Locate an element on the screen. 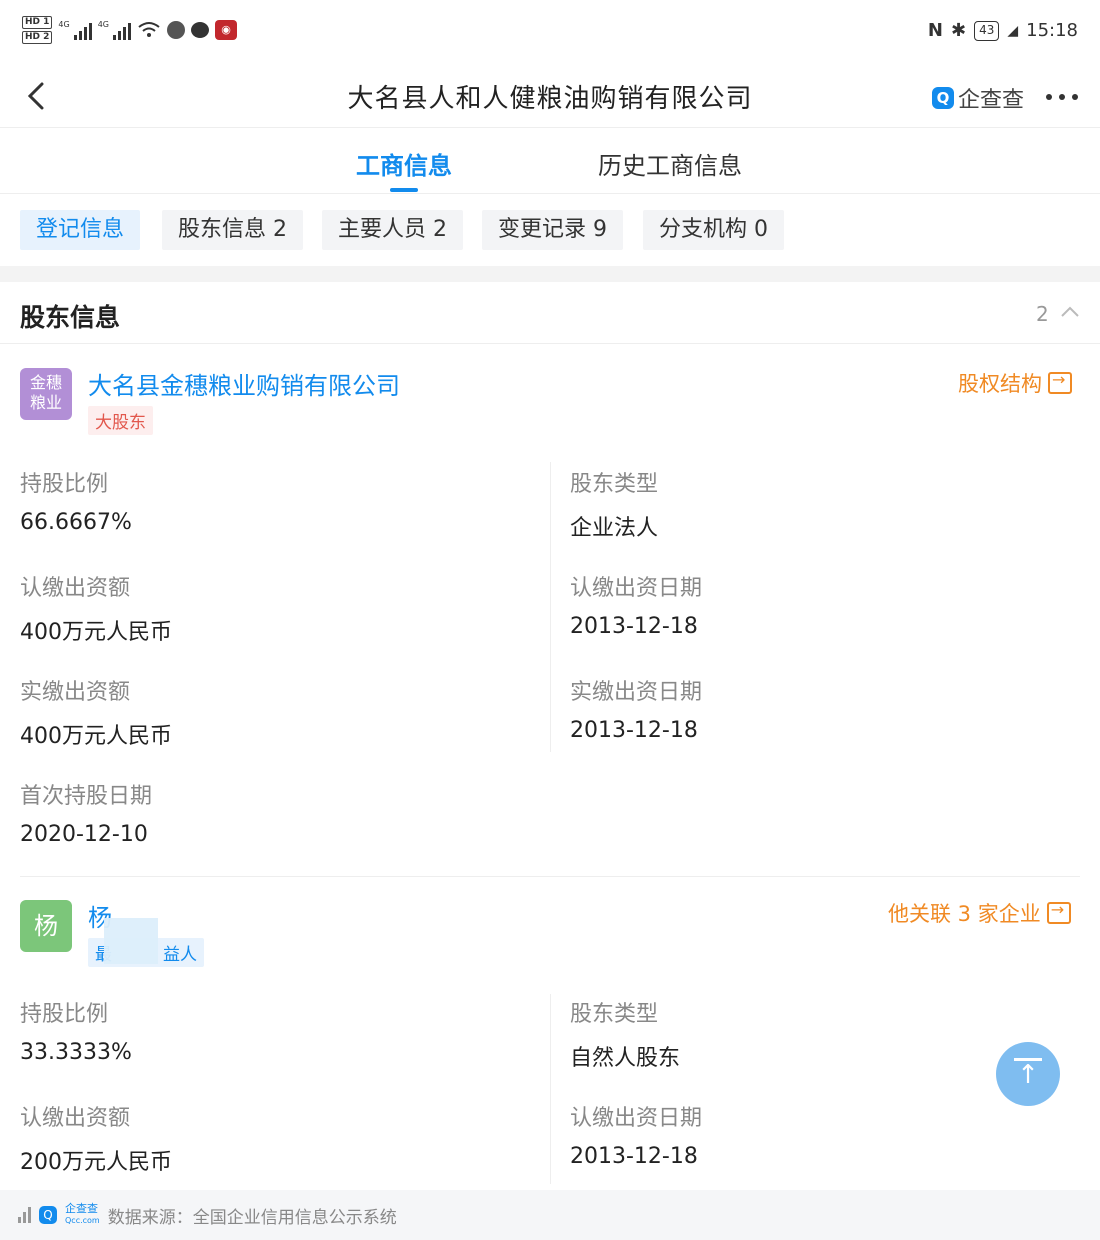 The width and height of the screenshot is (1100, 1240). scroll-to-top-button: ↑ is located at coordinates (1028, 1074).